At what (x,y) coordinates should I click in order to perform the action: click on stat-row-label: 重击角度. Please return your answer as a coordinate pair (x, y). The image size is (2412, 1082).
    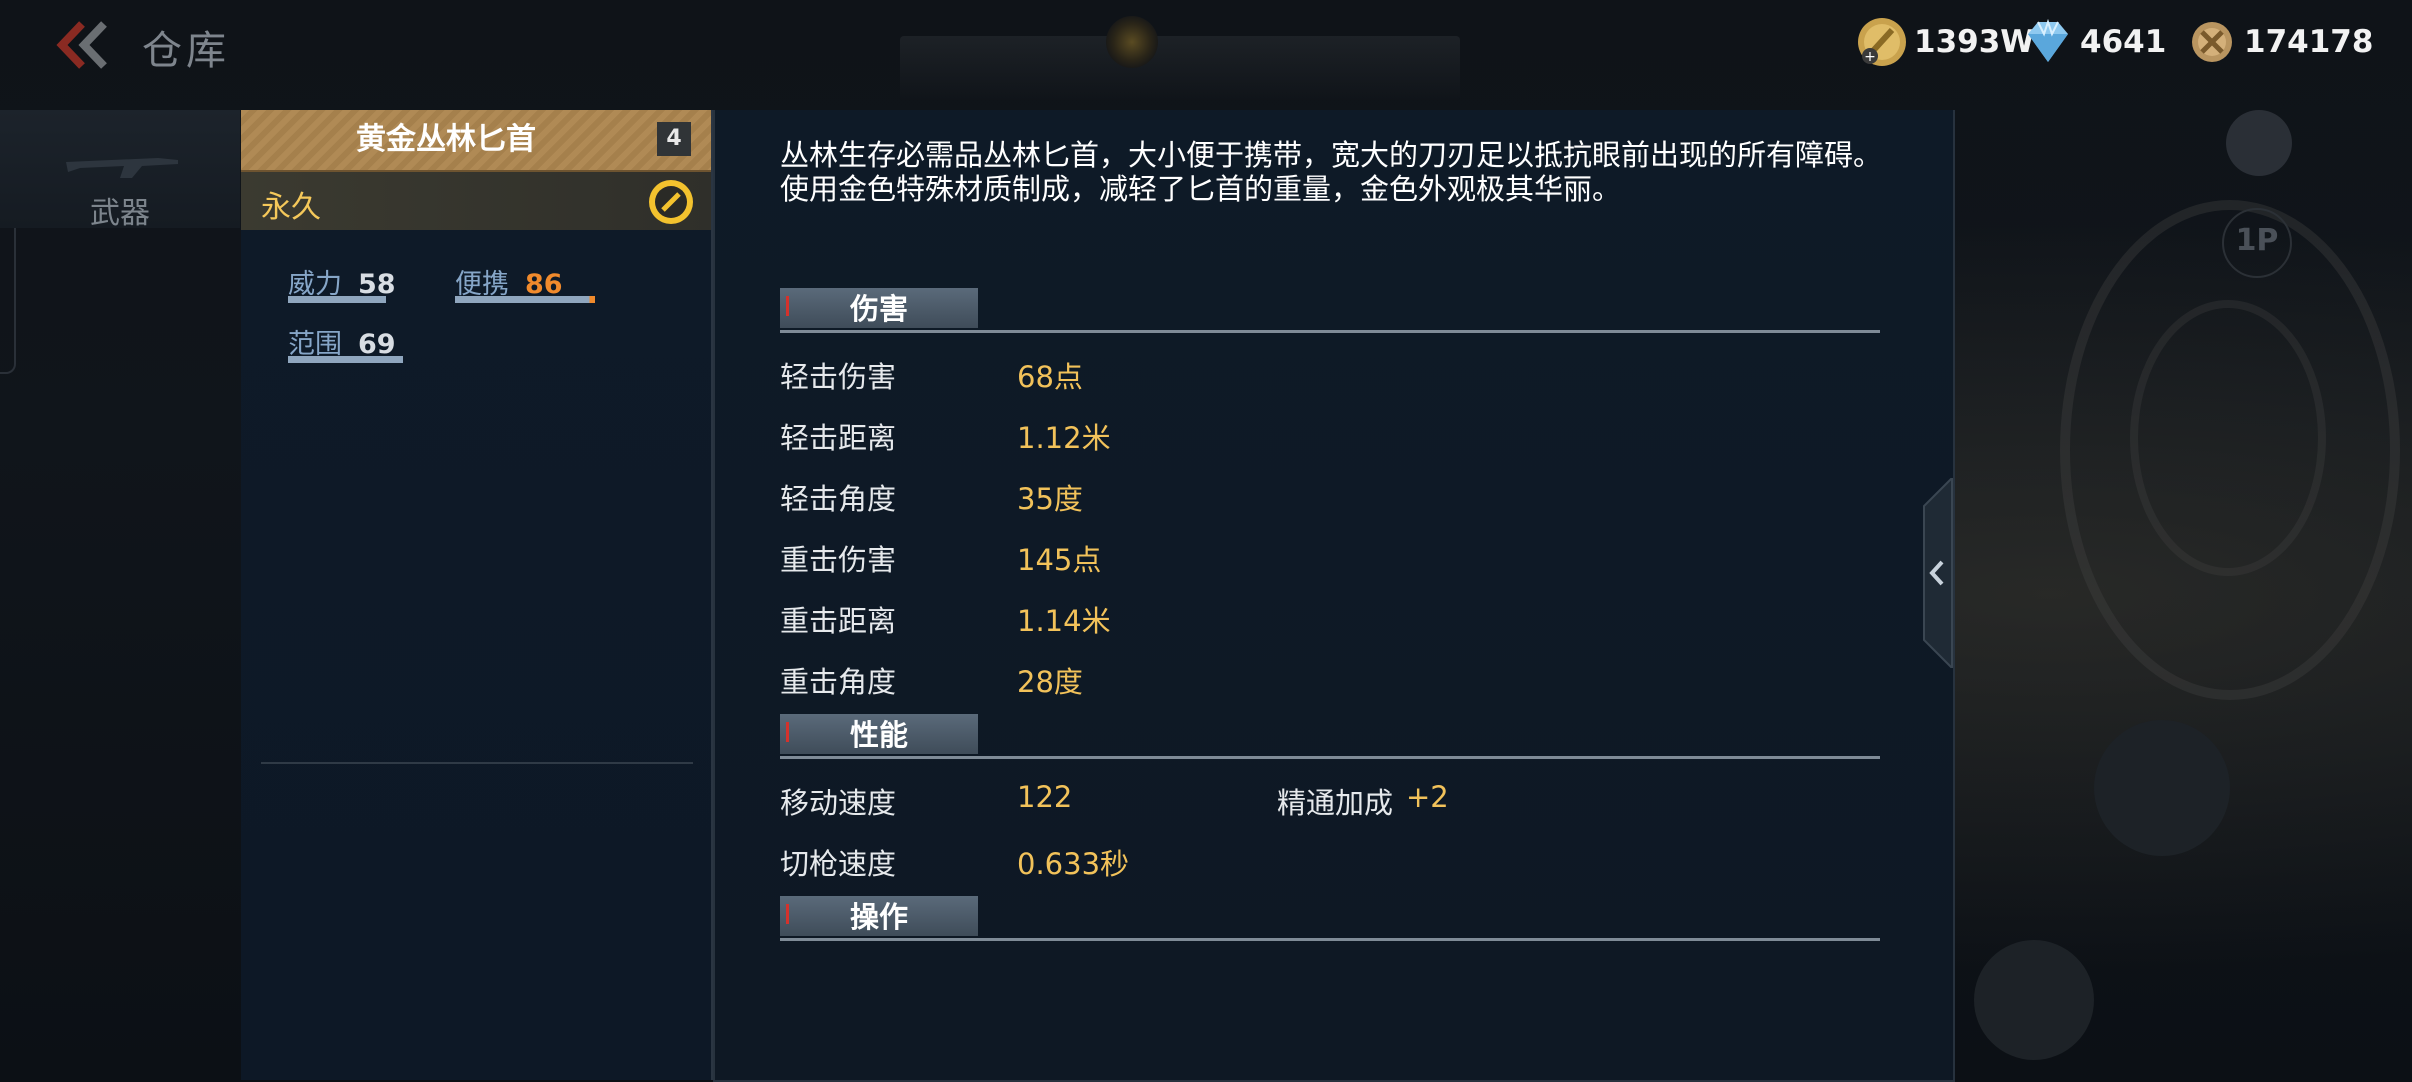
    Looking at the image, I should click on (838, 682).